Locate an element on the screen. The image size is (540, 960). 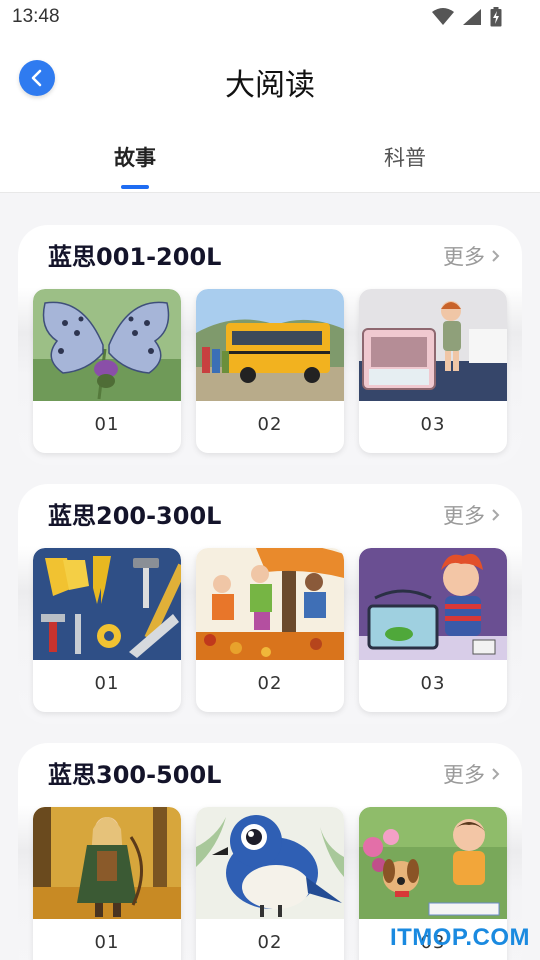
tab-science: 科普 is located at coordinates (405, 157).